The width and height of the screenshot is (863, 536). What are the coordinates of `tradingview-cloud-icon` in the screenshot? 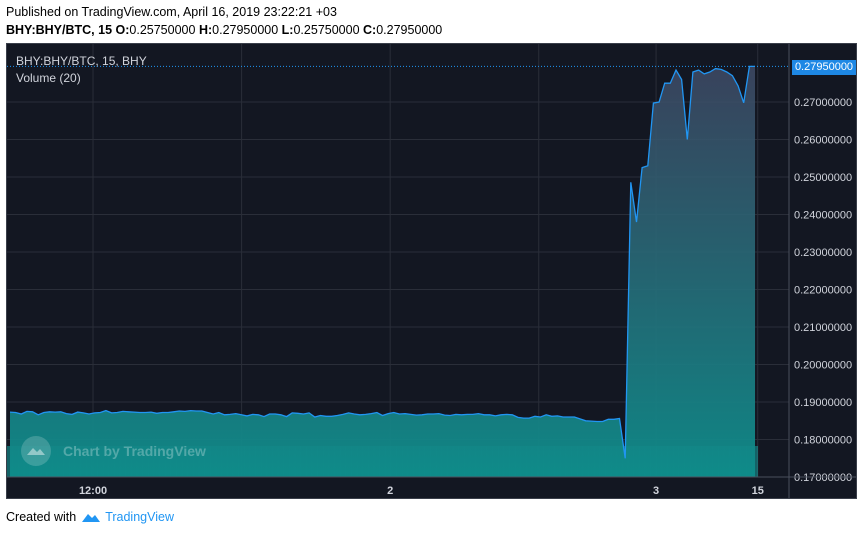 It's located at (91, 518).